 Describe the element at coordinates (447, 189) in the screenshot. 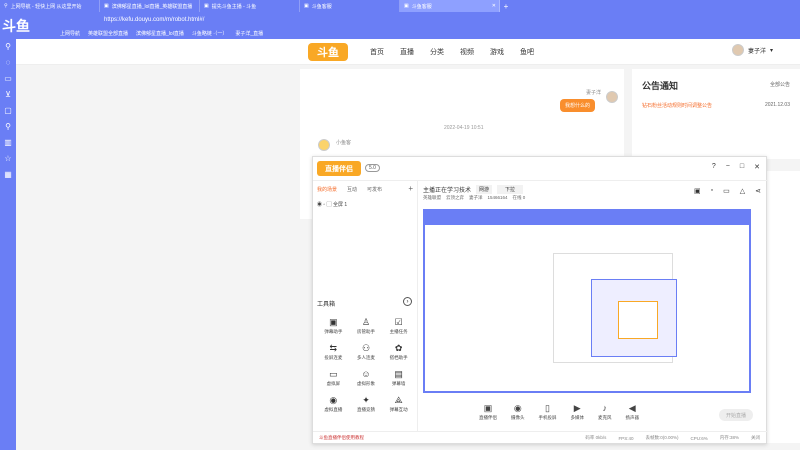

I see `stream-title: 主播正在学习技术` at that location.